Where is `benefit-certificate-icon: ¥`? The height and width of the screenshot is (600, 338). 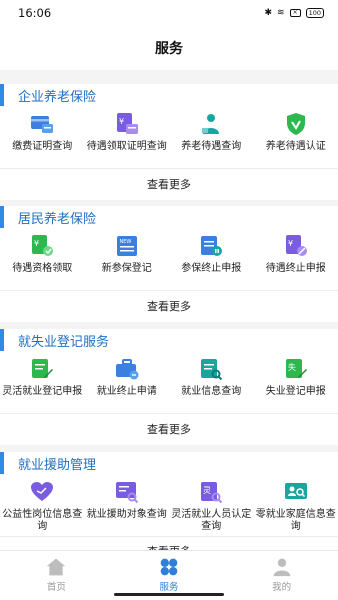
benefit-certificate-icon: ¥ is located at coordinates (127, 123).